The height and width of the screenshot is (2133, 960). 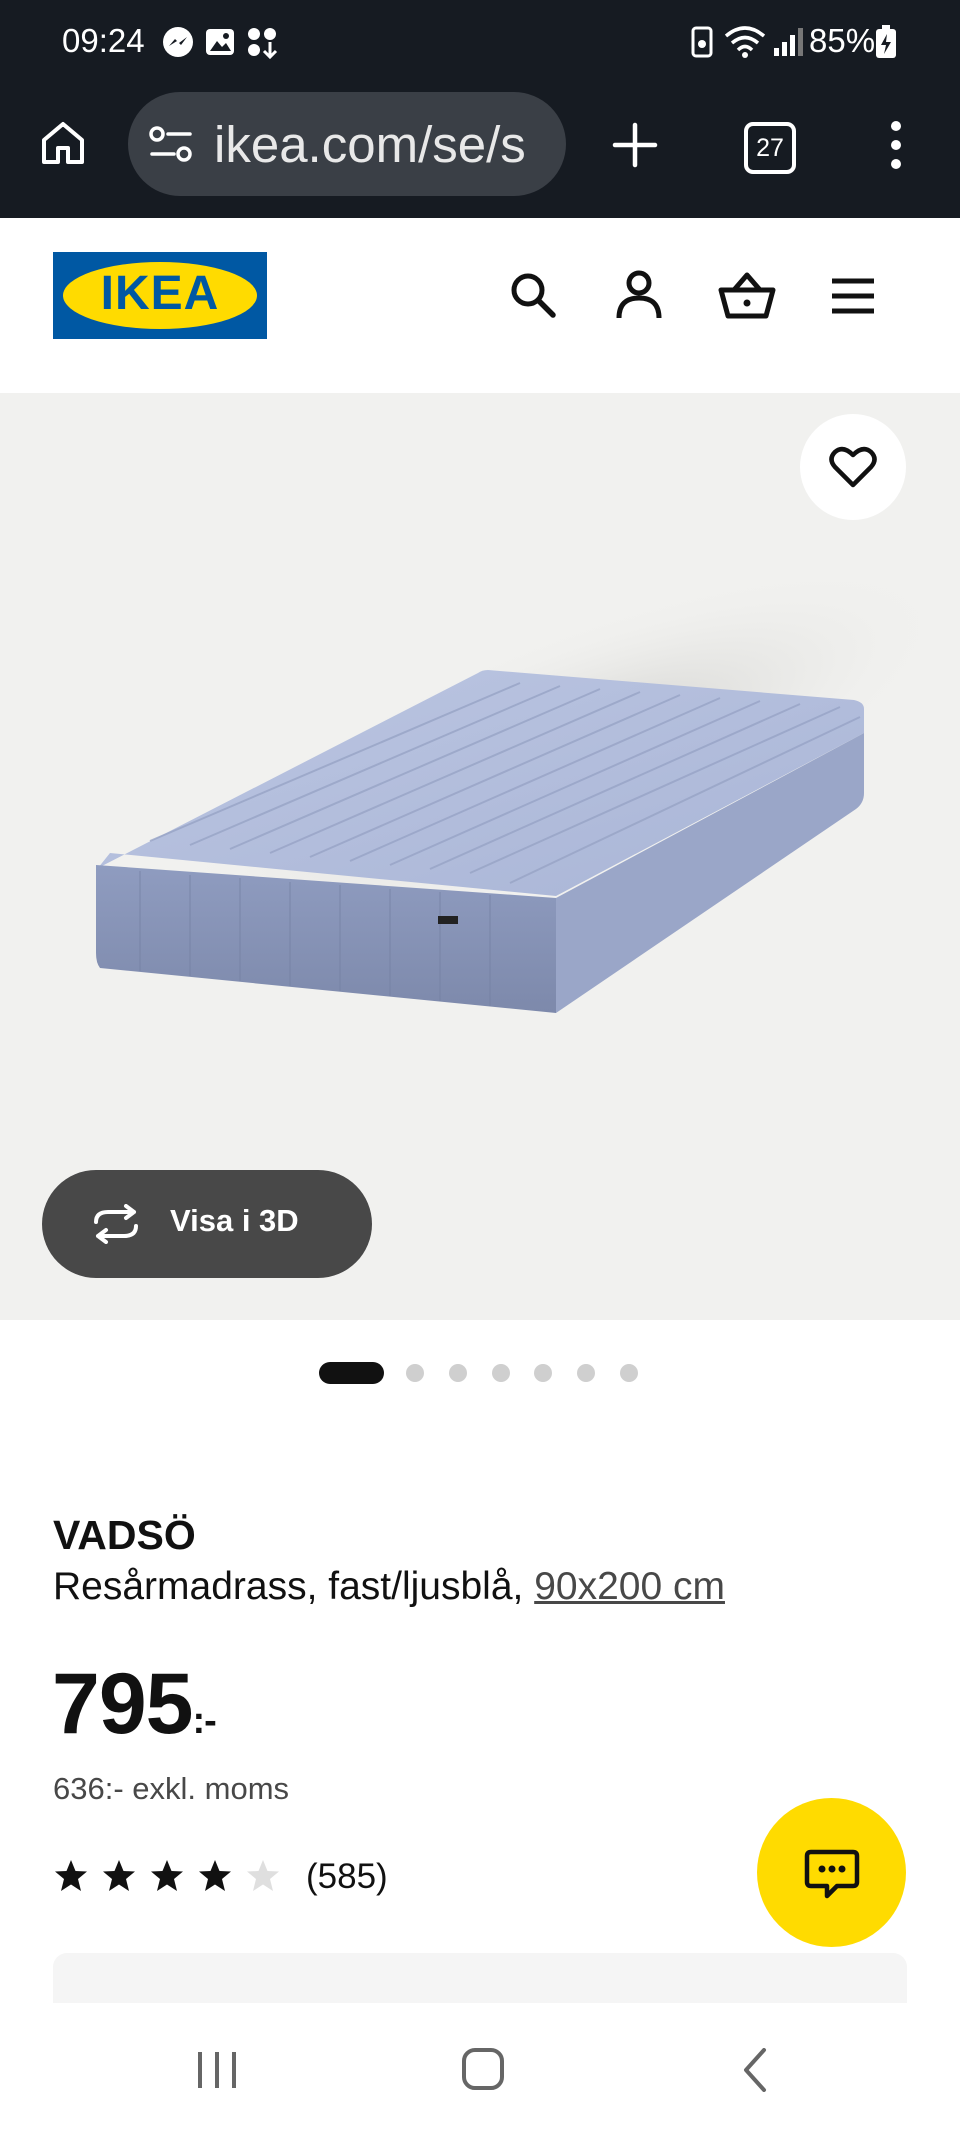 I want to click on home-icon, so click(x=63, y=143).